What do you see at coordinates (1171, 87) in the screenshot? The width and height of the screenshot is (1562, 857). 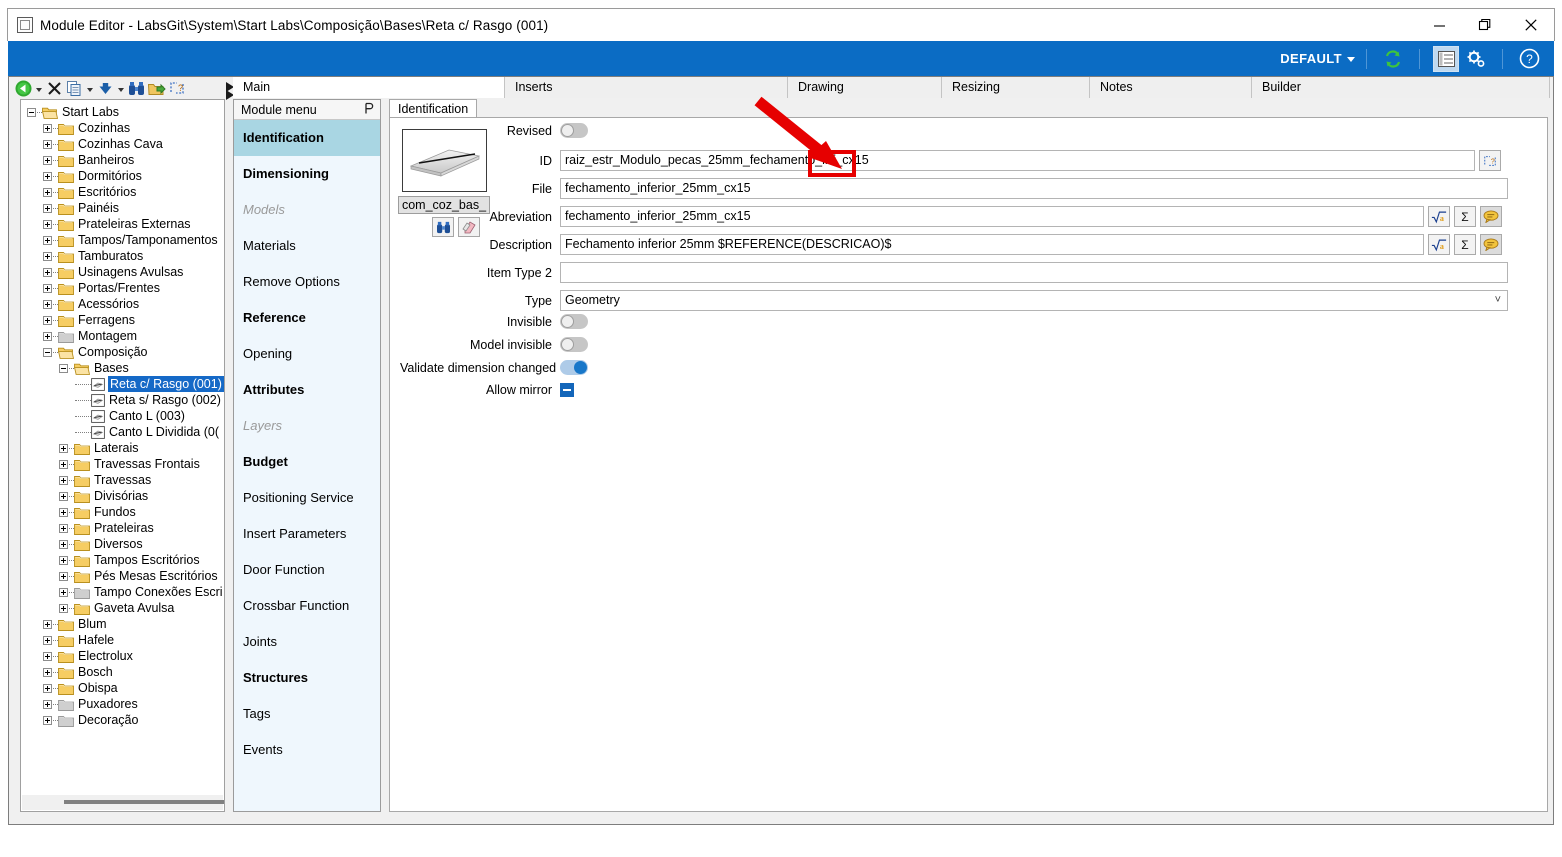 I see `tab-notes: Notes` at bounding box center [1171, 87].